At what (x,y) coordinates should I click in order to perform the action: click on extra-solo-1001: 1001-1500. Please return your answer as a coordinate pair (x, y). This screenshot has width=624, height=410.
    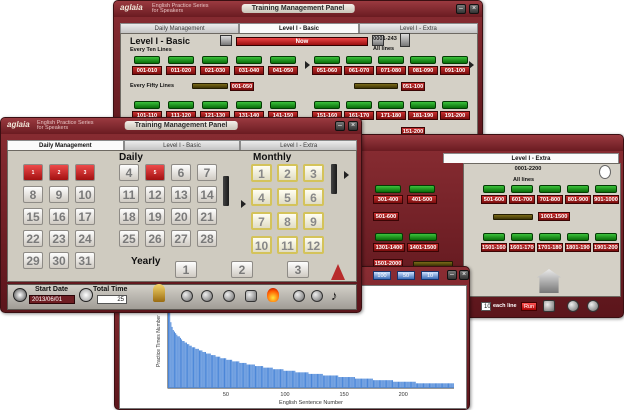
    Looking at the image, I should click on (554, 216).